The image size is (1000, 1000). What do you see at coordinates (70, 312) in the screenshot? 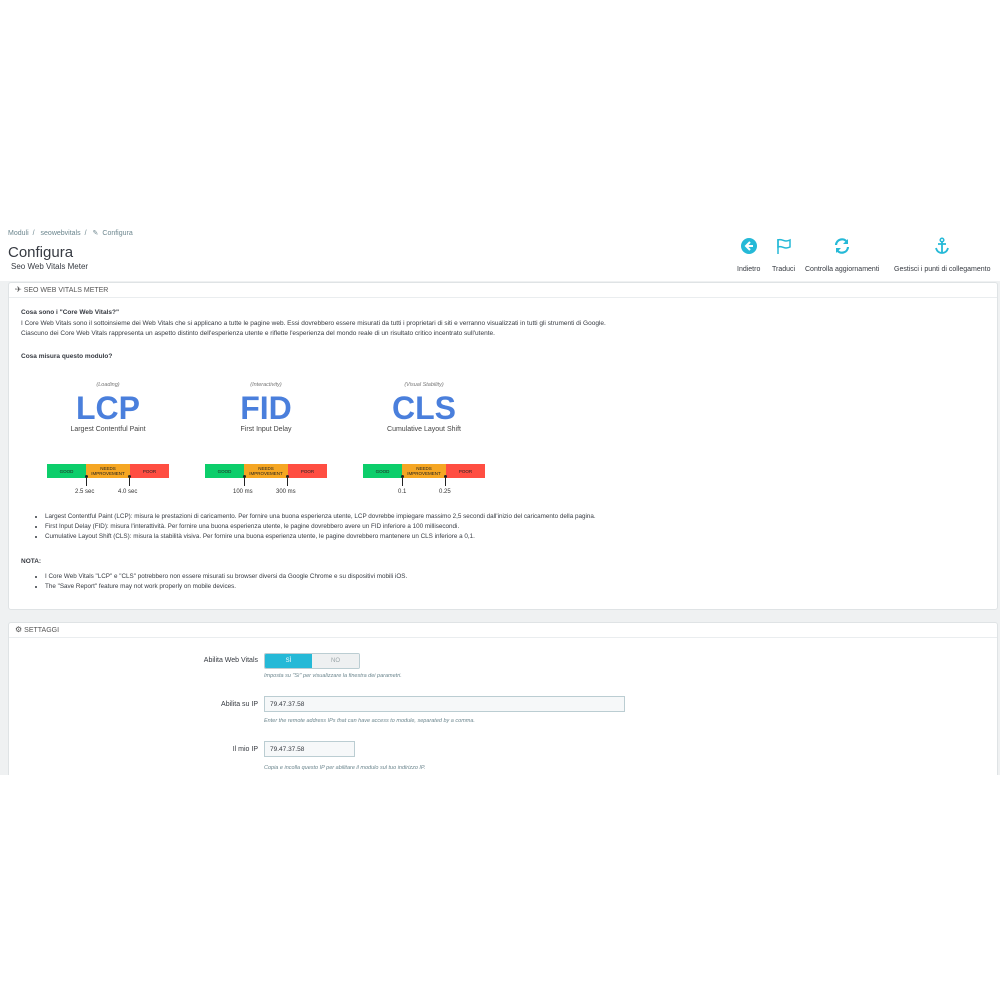
I see `question-core-web-vitals: Cosa sono i "Core Web Vitals?"` at bounding box center [70, 312].